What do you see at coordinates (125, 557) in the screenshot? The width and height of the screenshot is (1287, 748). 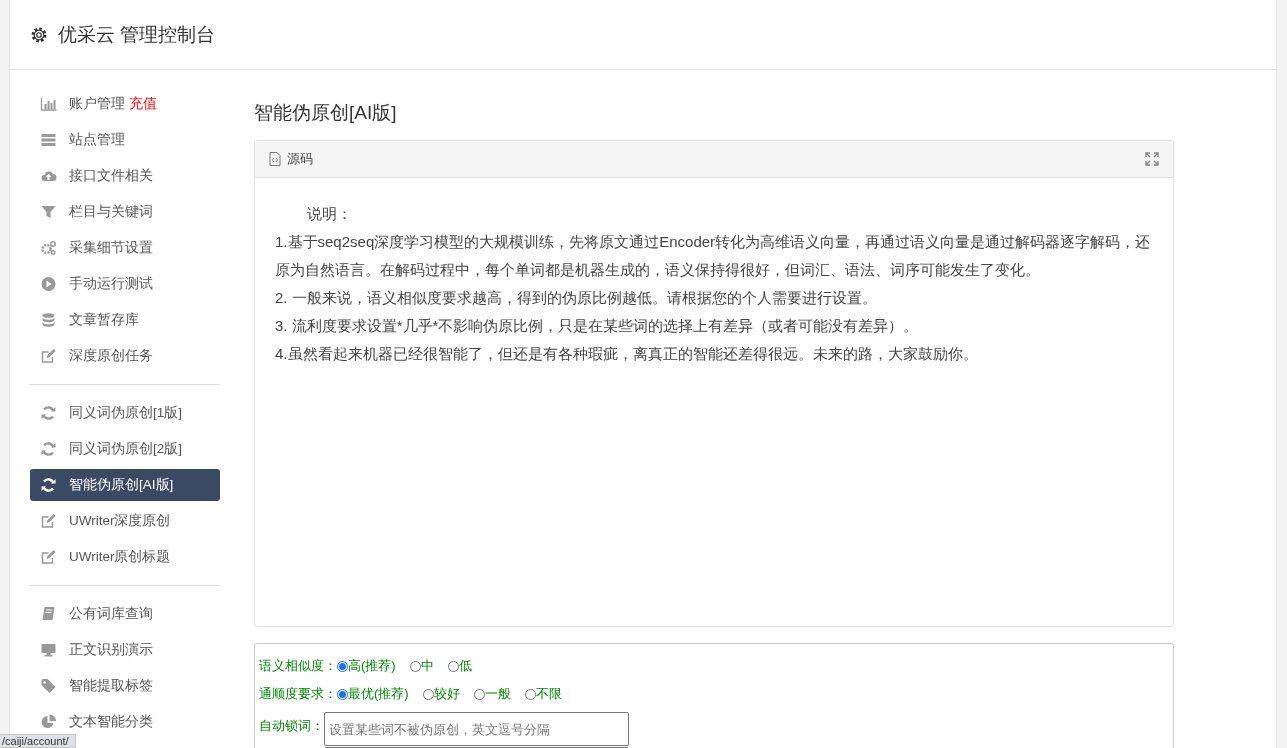 I see `sidebar-item: UWriter原创标题` at bounding box center [125, 557].